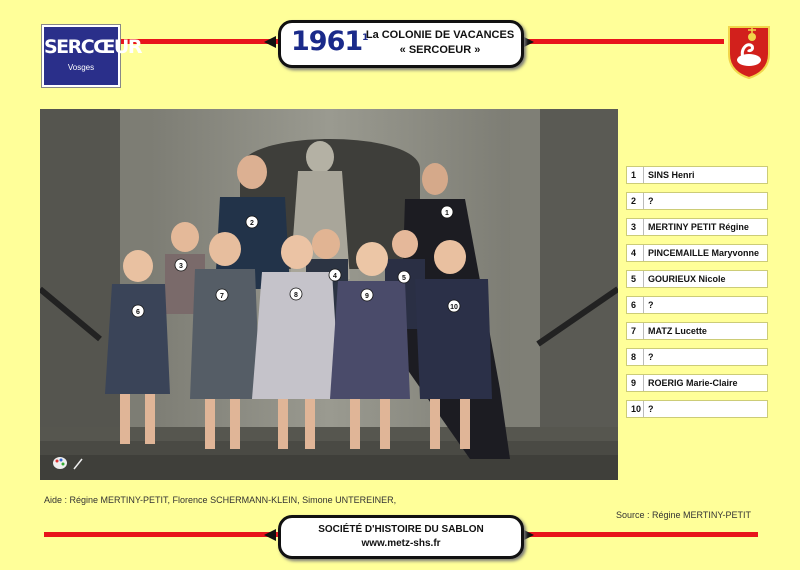 The height and width of the screenshot is (570, 800). I want to click on list-item: 4 PINCEMAILLE Maryvonne, so click(697, 253).